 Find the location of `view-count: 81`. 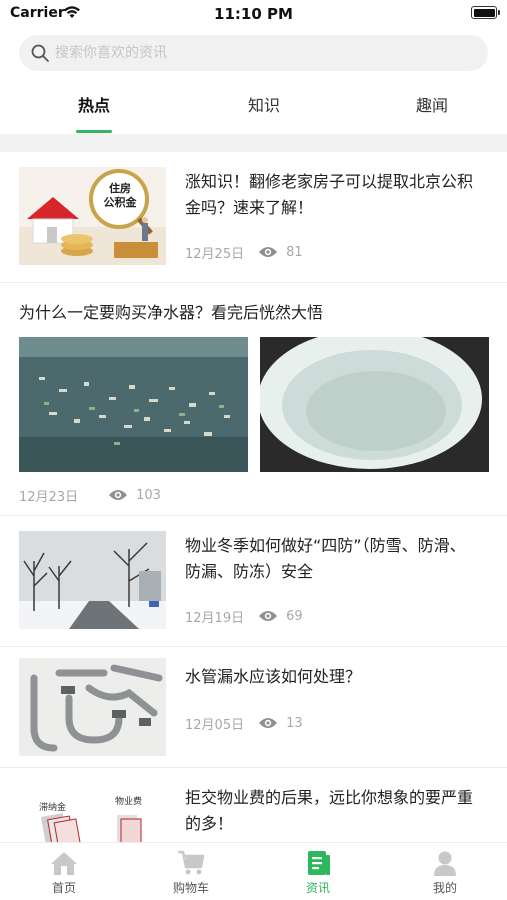

view-count: 81 is located at coordinates (294, 252).